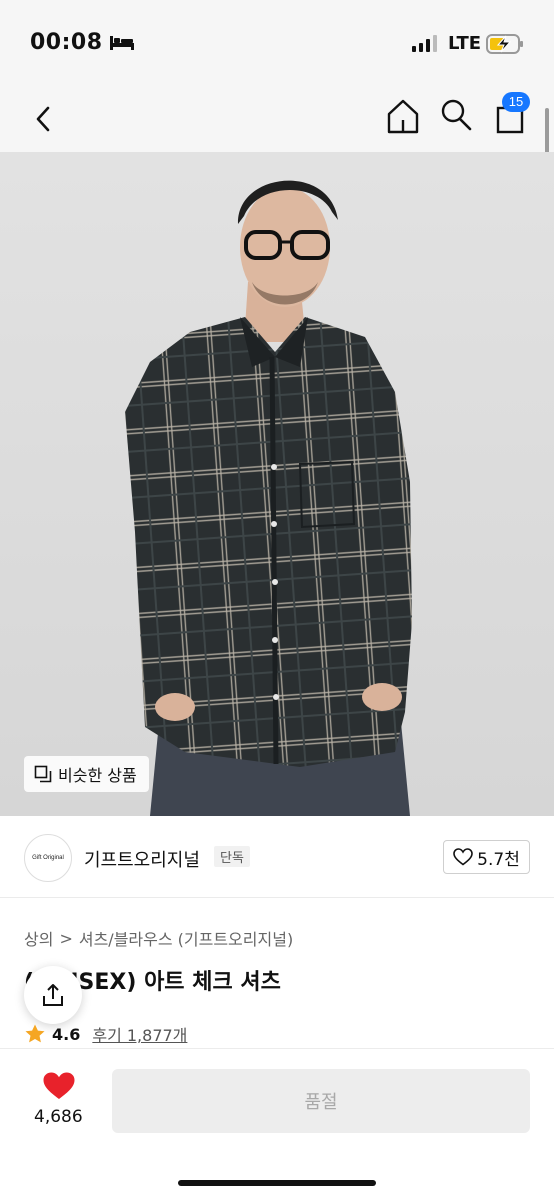 This screenshot has height=1200, width=554. Describe the element at coordinates (504, 44) in the screenshot. I see `battery-charging-icon` at that location.